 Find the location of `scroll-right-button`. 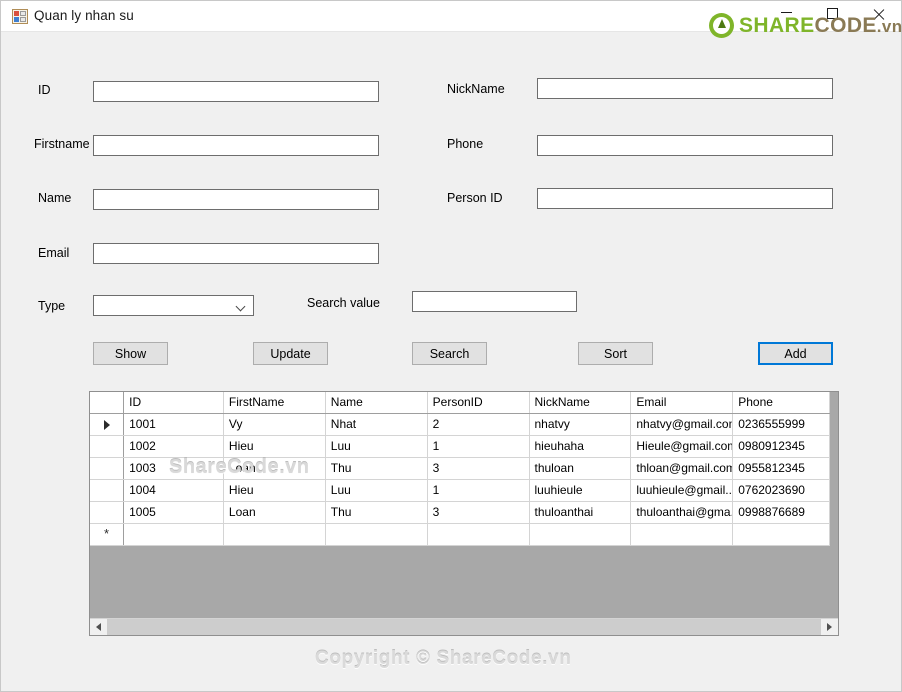

scroll-right-button is located at coordinates (829, 627).